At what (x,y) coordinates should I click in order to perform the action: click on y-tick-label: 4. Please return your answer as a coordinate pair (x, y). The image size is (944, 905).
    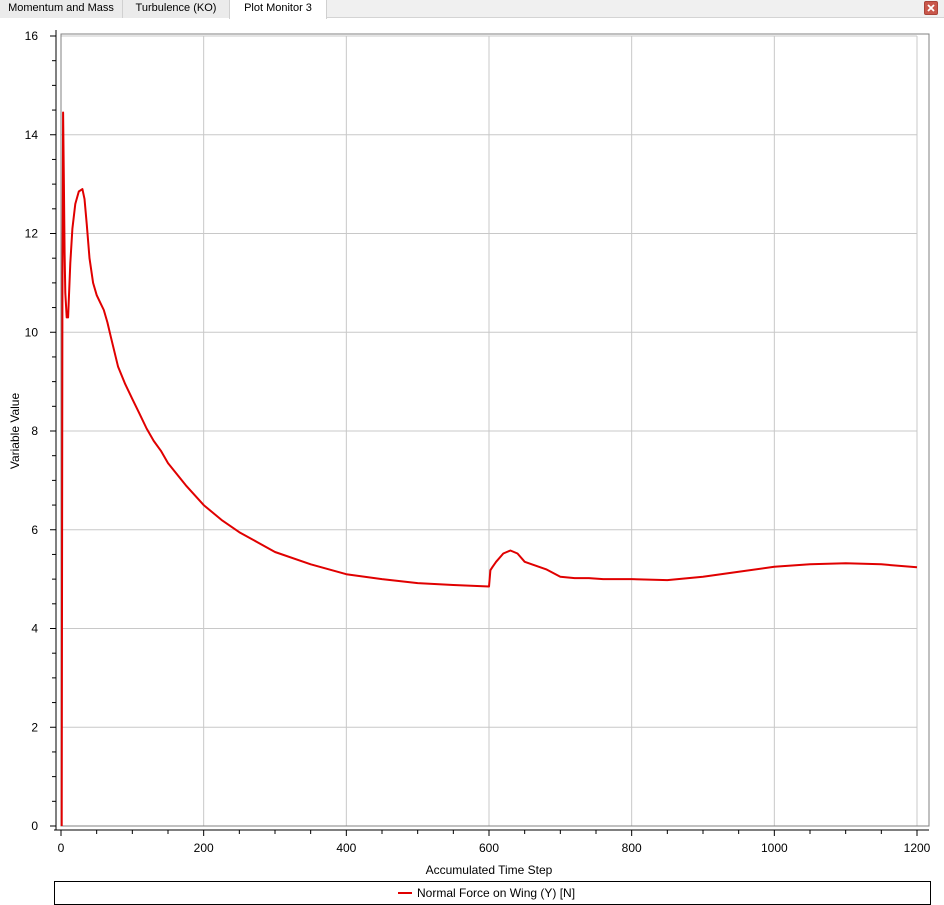
    Looking at the image, I should click on (34, 629).